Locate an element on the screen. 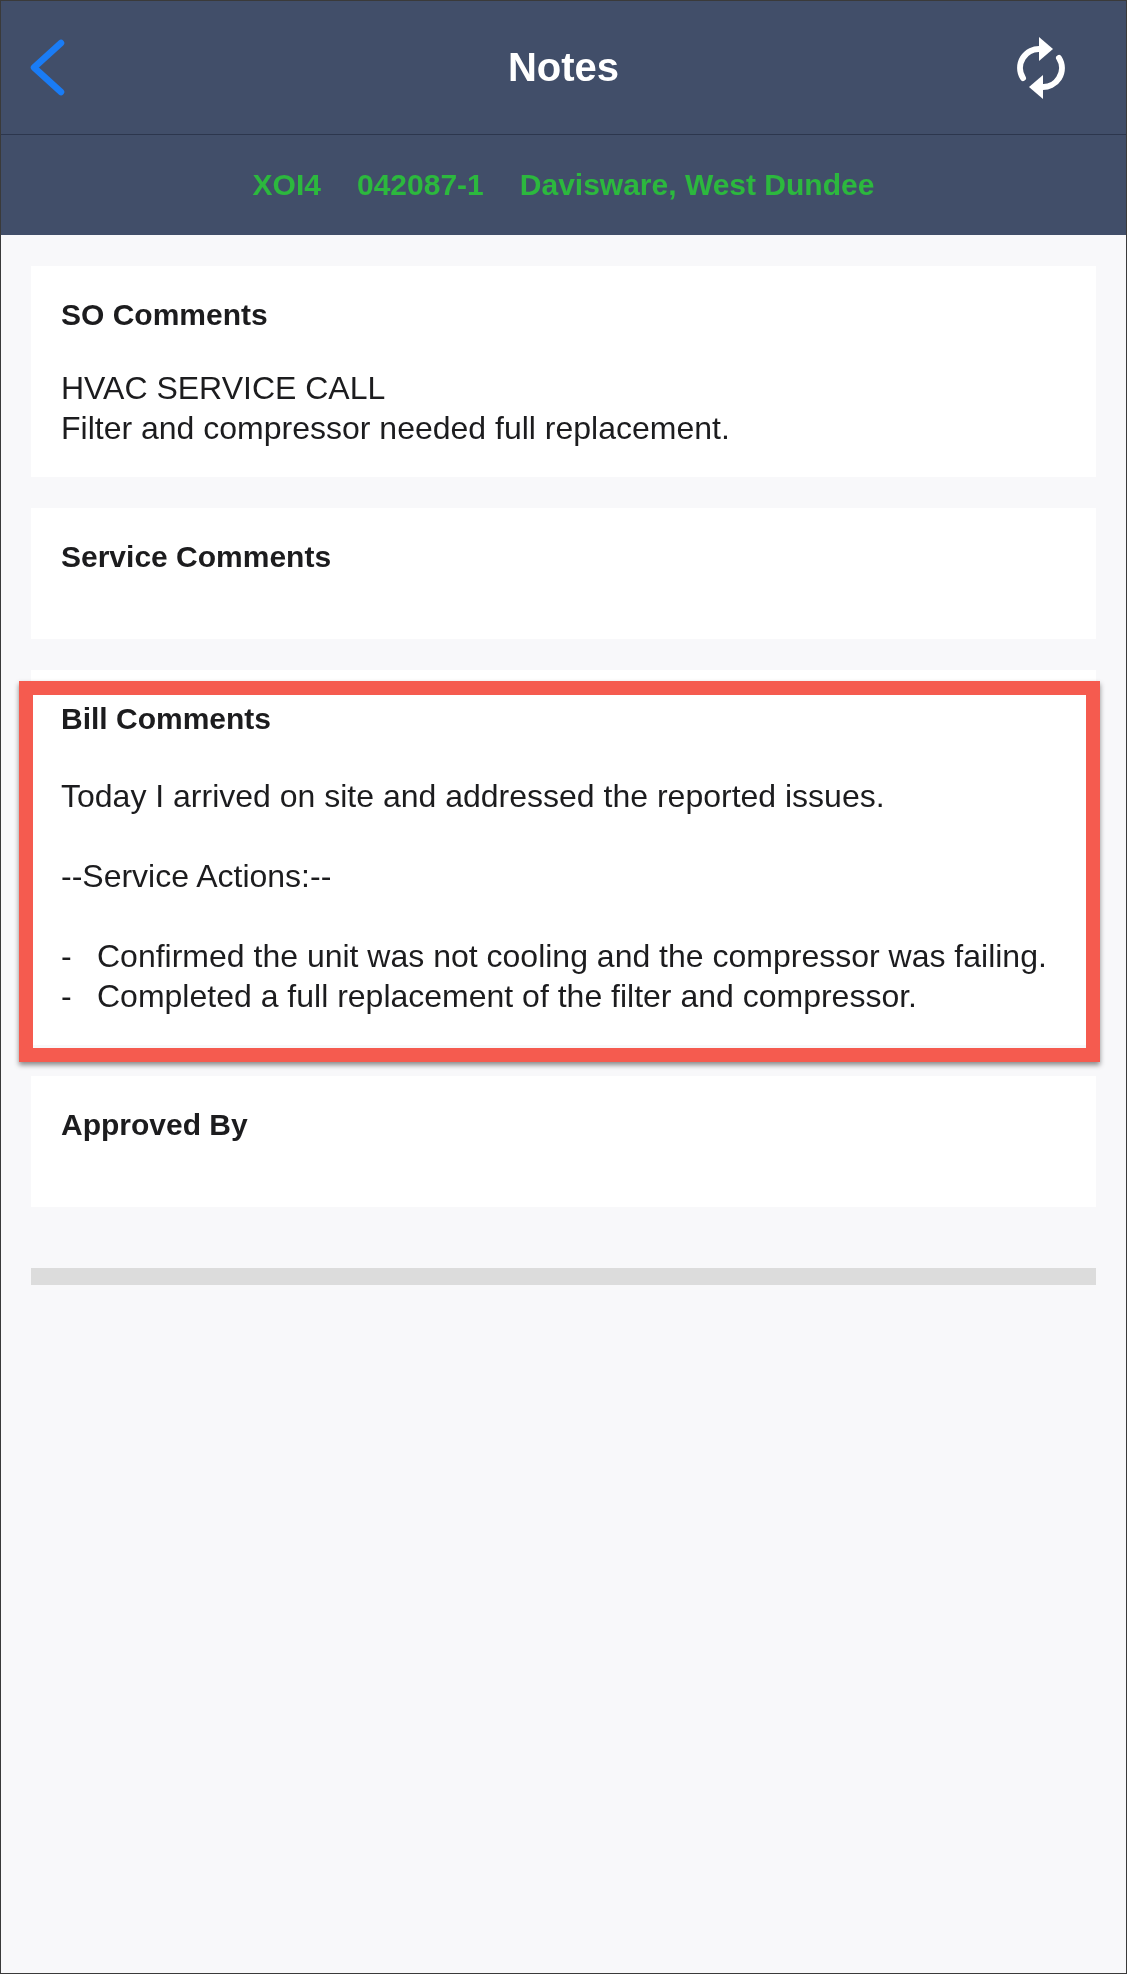  comment-line: Filter and compressor needed full replacement. is located at coordinates (396, 428).